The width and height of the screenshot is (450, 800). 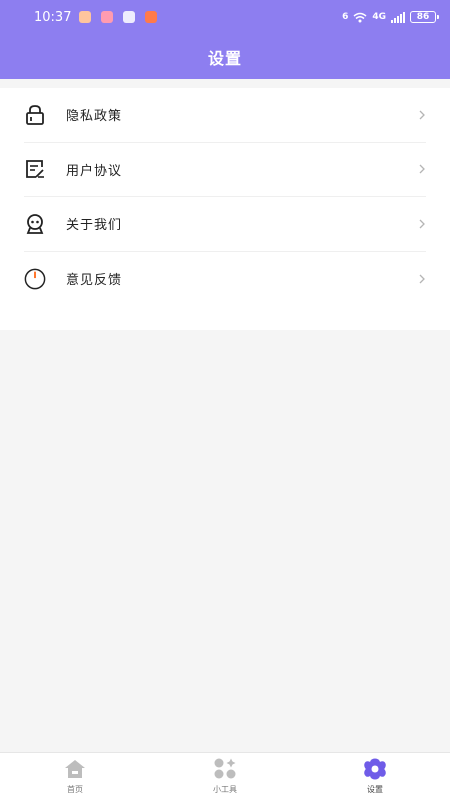 What do you see at coordinates (375, 789) in the screenshot?
I see `tab-label: 设置` at bounding box center [375, 789].